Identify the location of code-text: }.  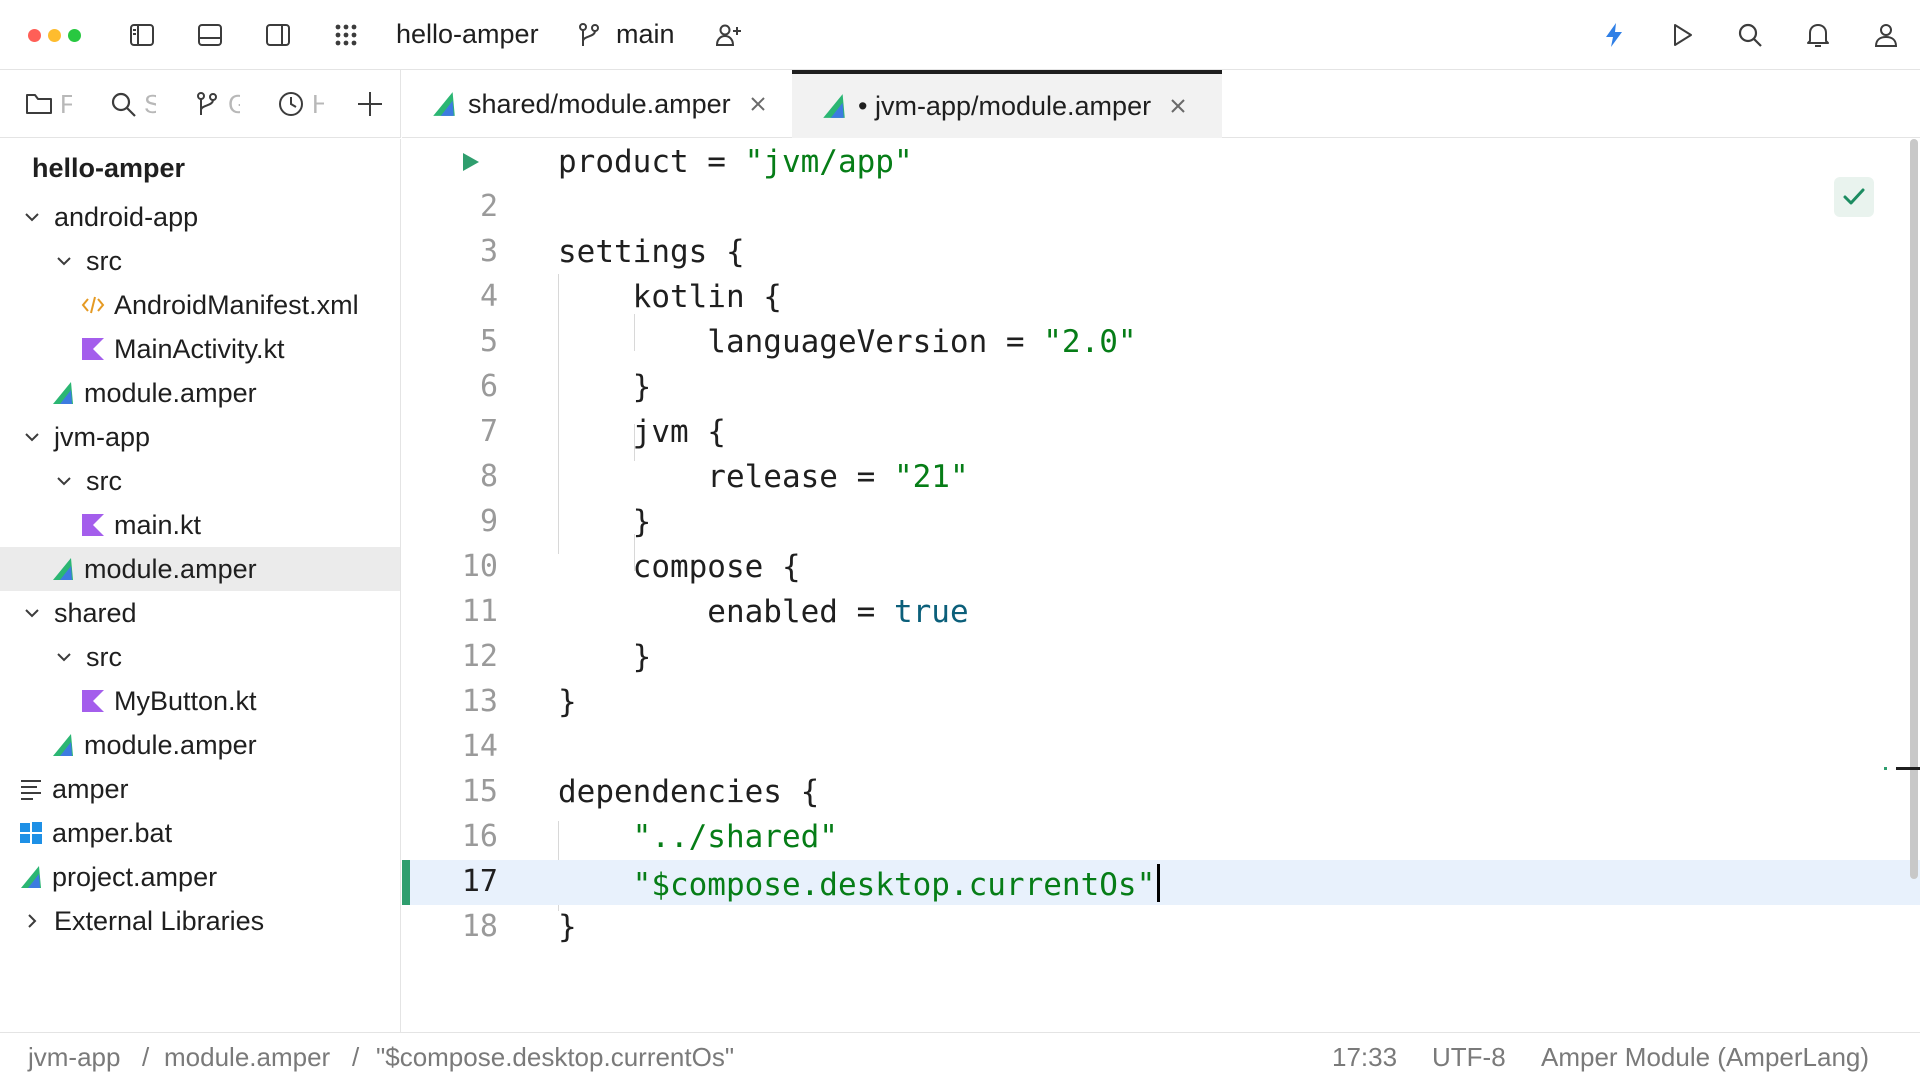
(605, 387).